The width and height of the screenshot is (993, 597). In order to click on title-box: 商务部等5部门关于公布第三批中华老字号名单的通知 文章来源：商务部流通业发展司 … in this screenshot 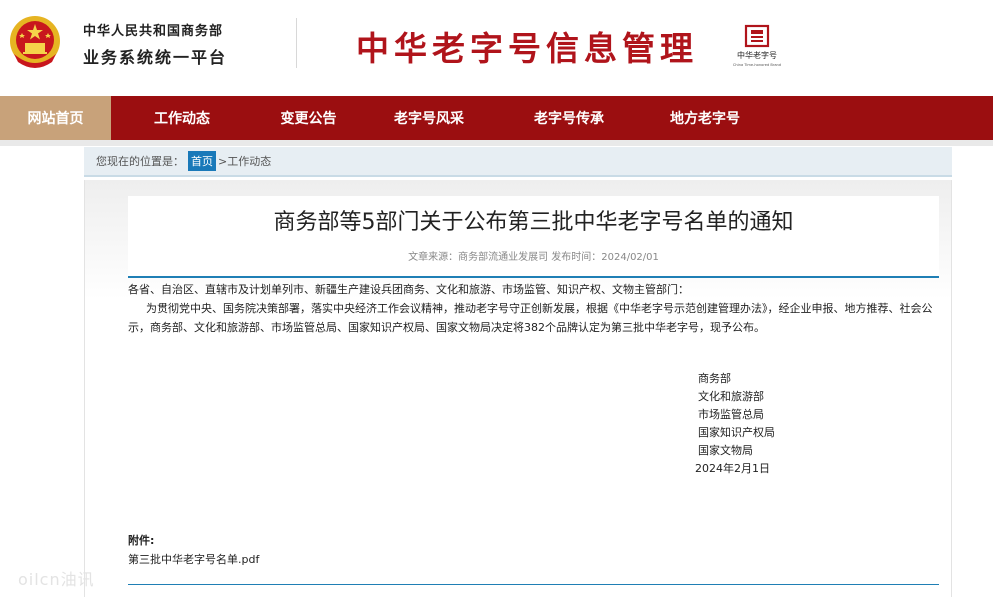, I will do `click(533, 236)`.